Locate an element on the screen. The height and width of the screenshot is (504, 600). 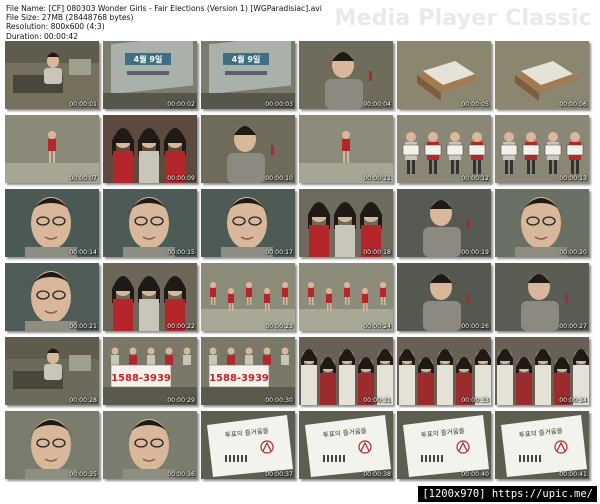
thumbnail-frame: 00:00:20 is located at coordinates (542, 223).